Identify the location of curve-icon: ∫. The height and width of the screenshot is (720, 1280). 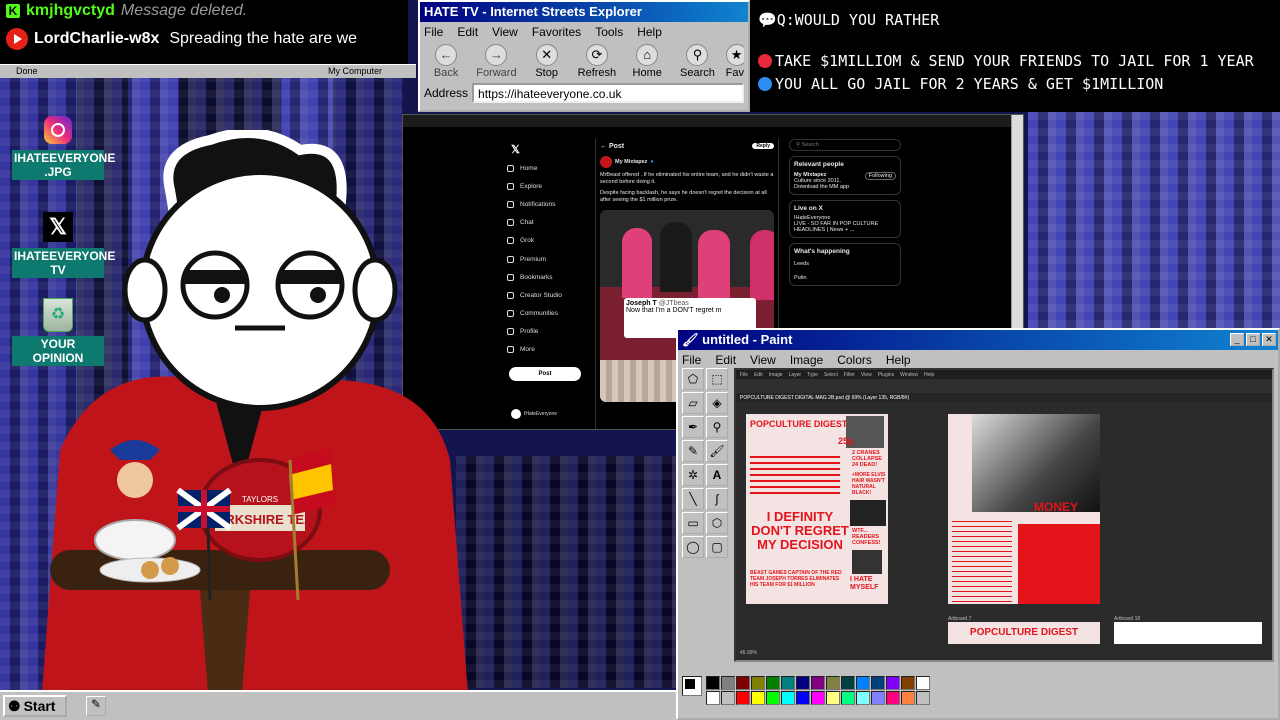
(717, 499).